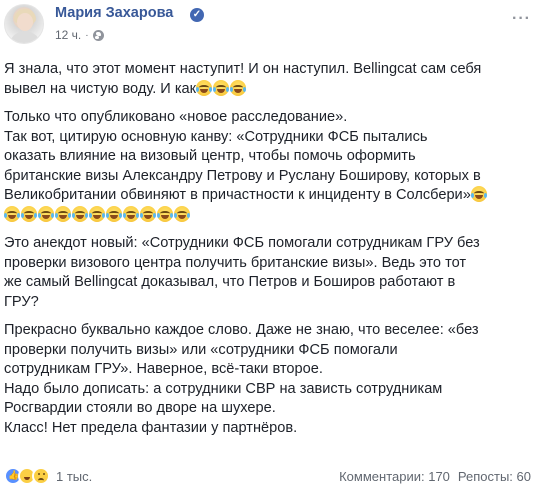 This screenshot has height=497, width=539. Describe the element at coordinates (140, 408) in the screenshot. I see `text-line: Росгвардии стояли во дворе на шухере.` at that location.